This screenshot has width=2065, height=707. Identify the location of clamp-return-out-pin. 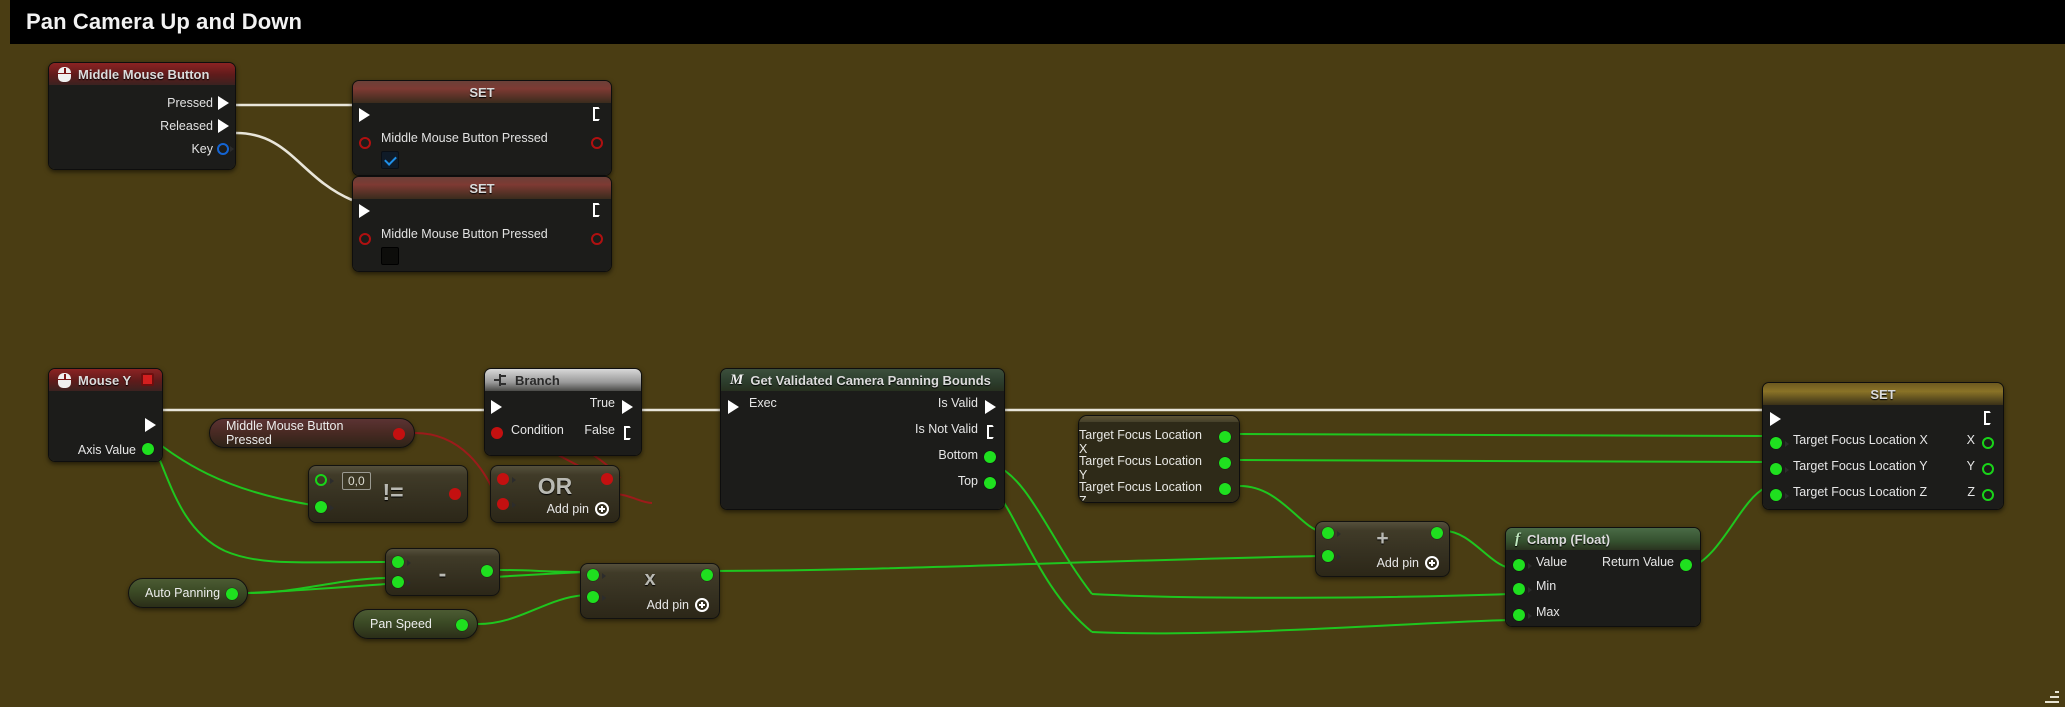
(1686, 565).